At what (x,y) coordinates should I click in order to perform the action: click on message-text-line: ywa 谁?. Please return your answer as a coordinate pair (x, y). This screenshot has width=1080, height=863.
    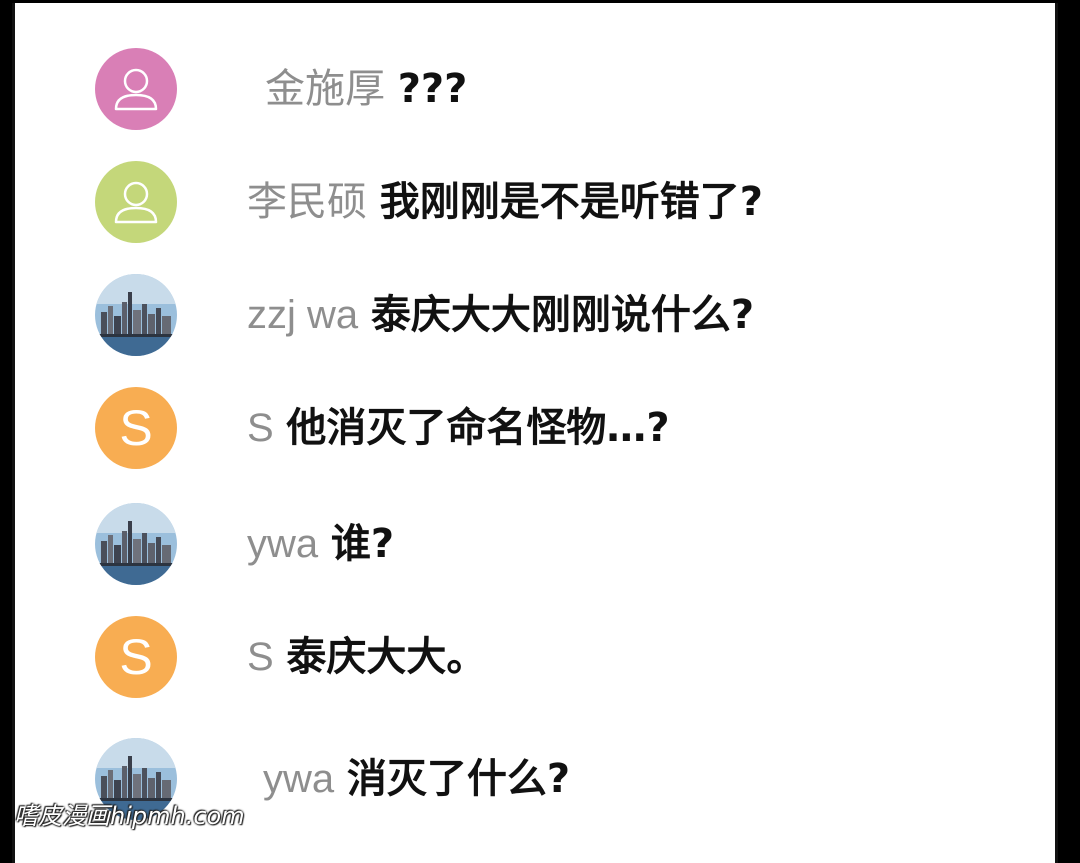
    Looking at the image, I should click on (320, 544).